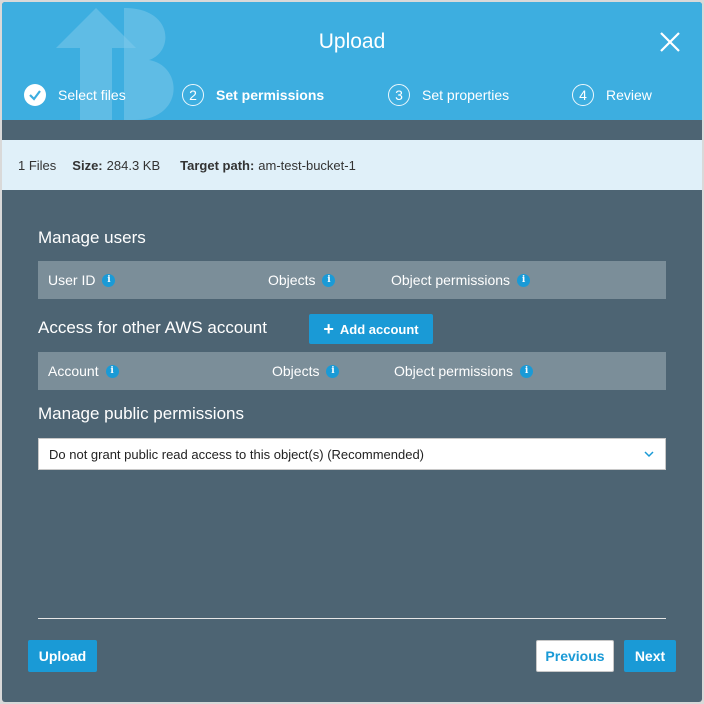  What do you see at coordinates (307, 165) in the screenshot?
I see `target-path-value: am-test-bucket-1` at bounding box center [307, 165].